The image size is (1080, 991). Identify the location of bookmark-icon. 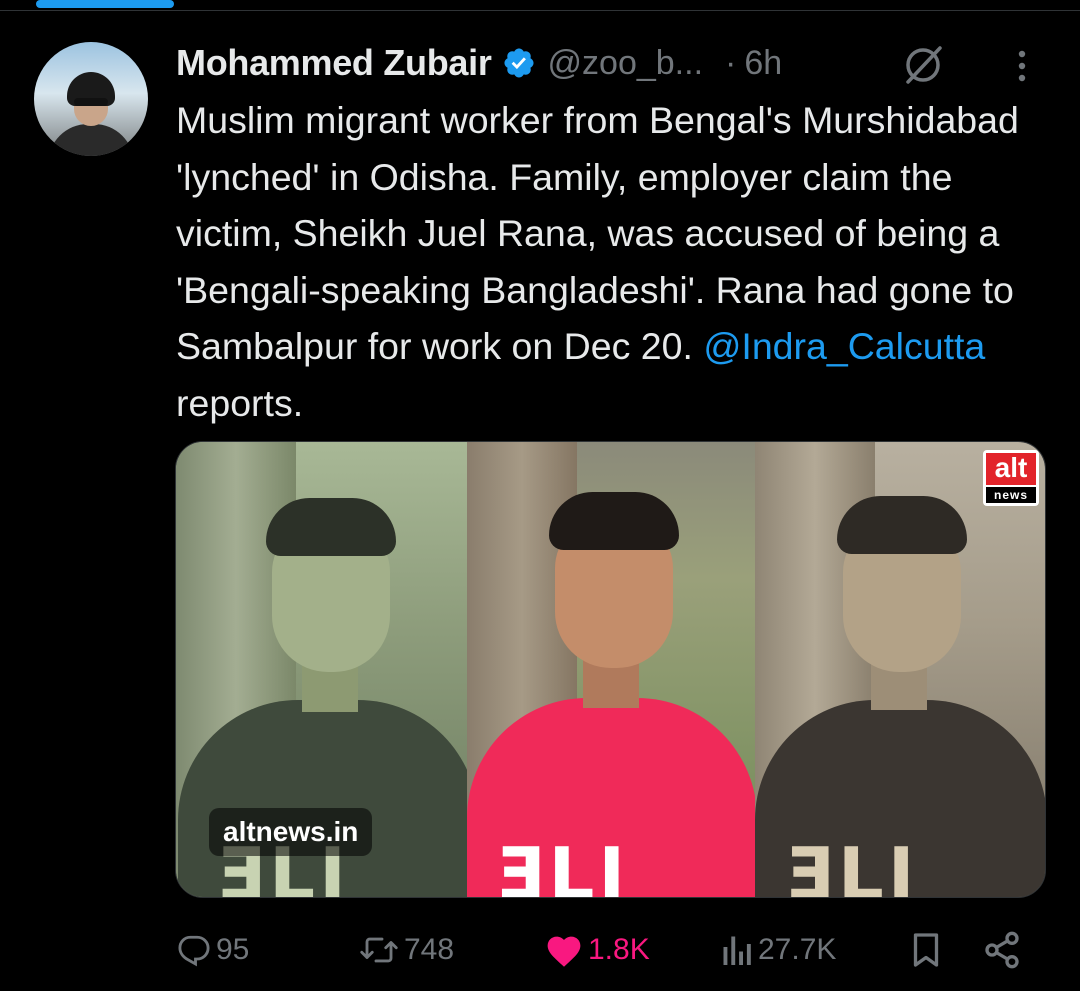
(926, 950).